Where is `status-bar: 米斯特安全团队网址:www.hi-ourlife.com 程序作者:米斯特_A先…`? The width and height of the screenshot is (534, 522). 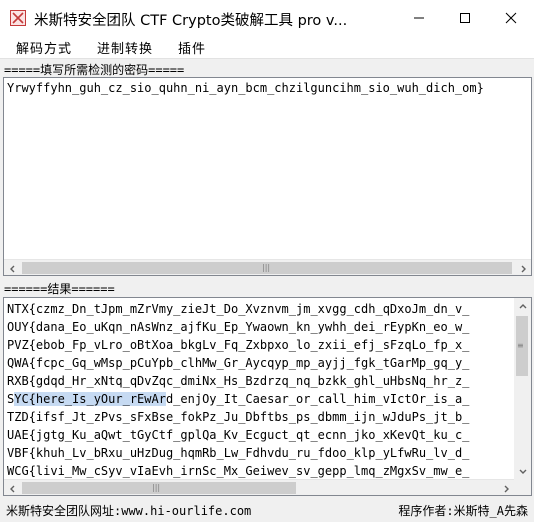 status-bar: 米斯特安全团队网址:www.hi-ourlife.com 程序作者:米斯特_A先… is located at coordinates (267, 510).